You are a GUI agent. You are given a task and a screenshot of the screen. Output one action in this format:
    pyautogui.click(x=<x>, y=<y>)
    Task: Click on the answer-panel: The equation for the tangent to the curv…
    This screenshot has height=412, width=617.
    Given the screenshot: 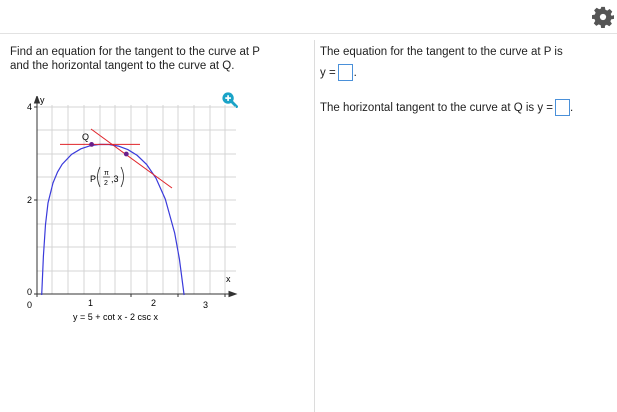 What is the action you would take?
    pyautogui.click(x=467, y=63)
    